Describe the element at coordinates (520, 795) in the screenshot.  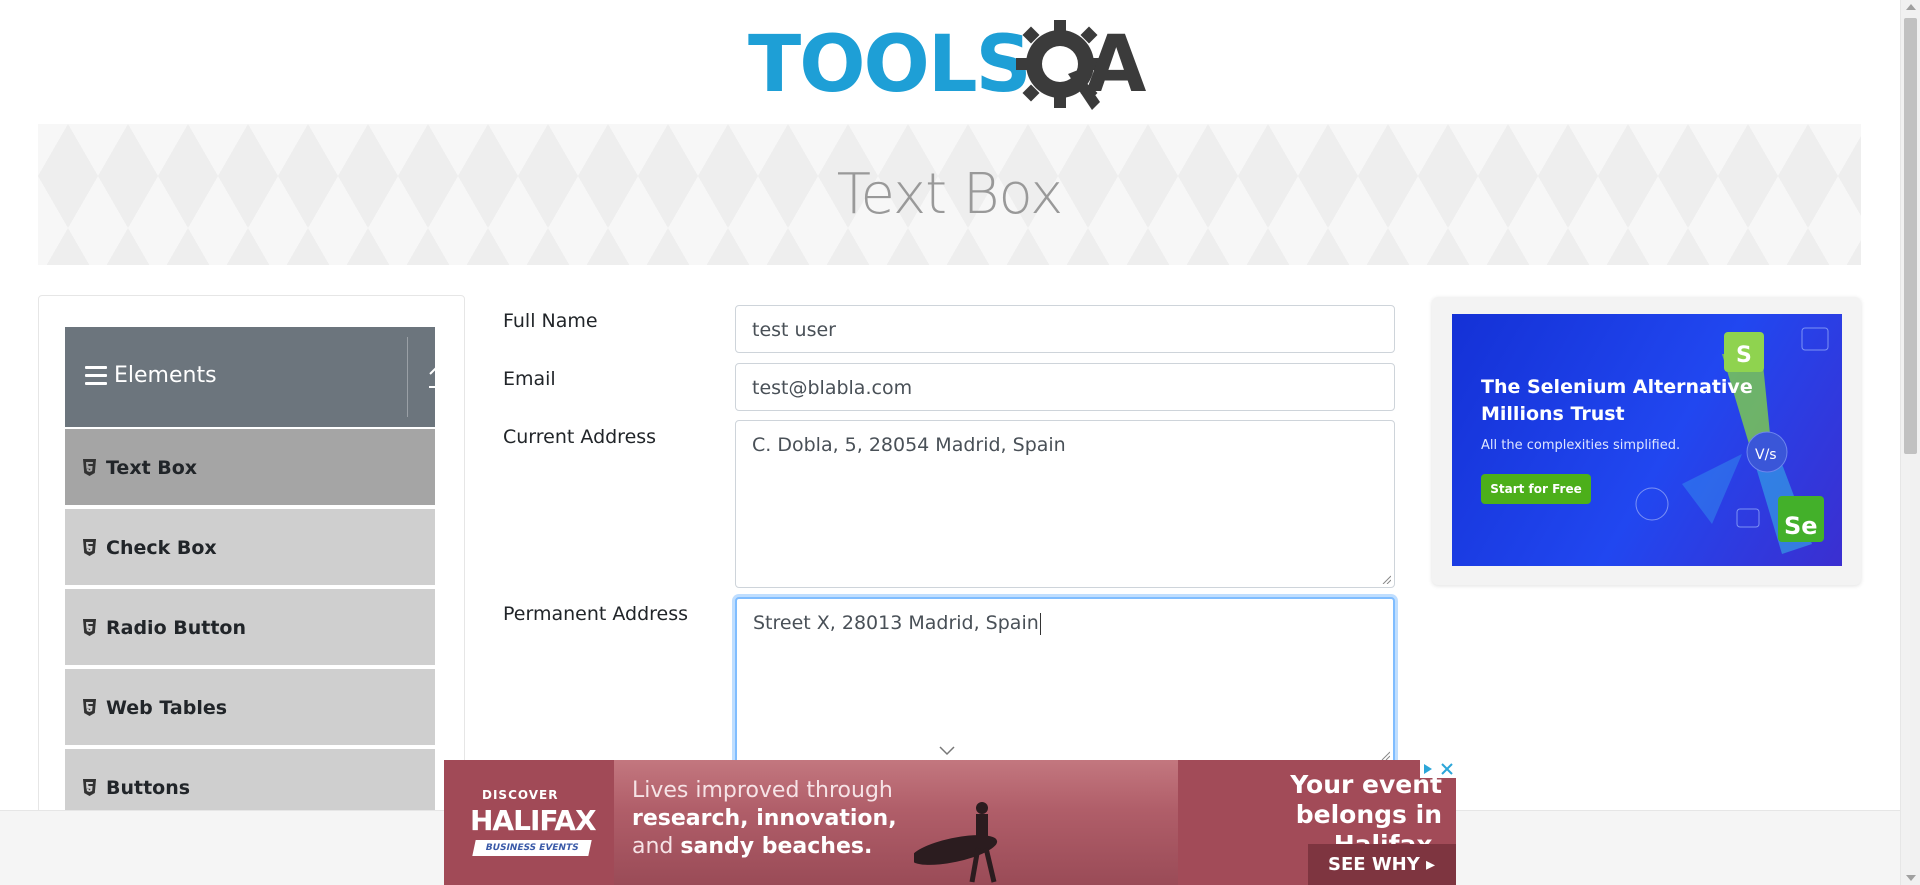
I see `discover-label: DISCOVER` at that location.